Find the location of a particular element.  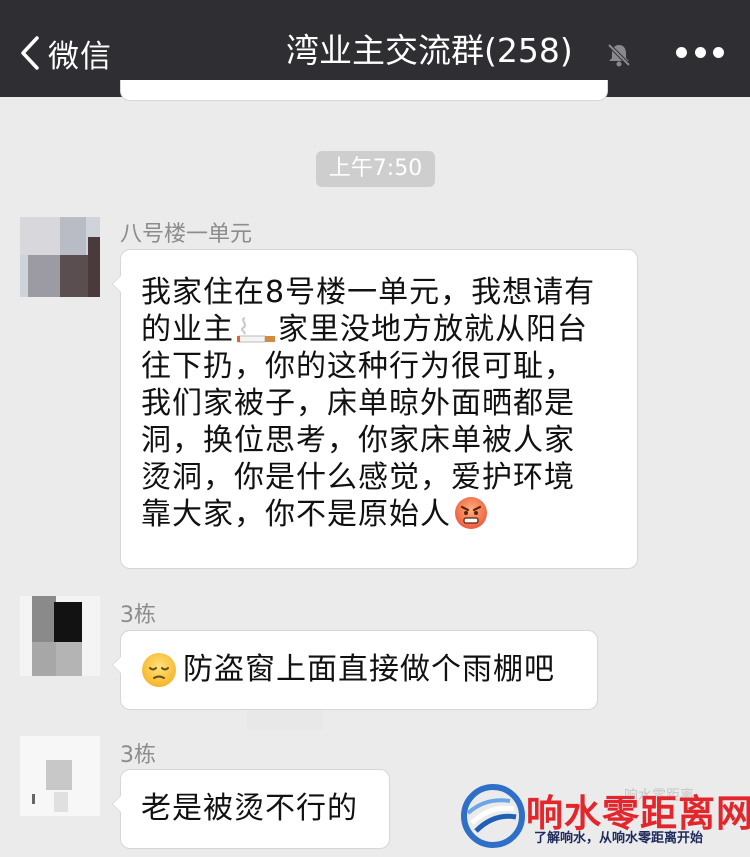

message-text: 老是被烫不行的 is located at coordinates (249, 808).